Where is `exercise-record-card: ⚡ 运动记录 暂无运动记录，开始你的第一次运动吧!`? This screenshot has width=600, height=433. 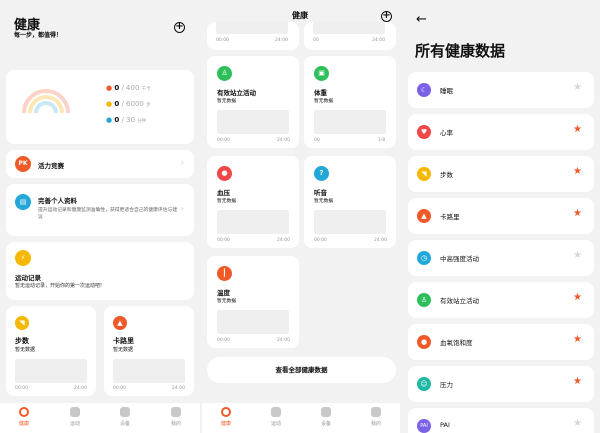 exercise-record-card: ⚡ 运动记录 暂无运动记录，开始你的第一次运动吧! is located at coordinates (100, 271).